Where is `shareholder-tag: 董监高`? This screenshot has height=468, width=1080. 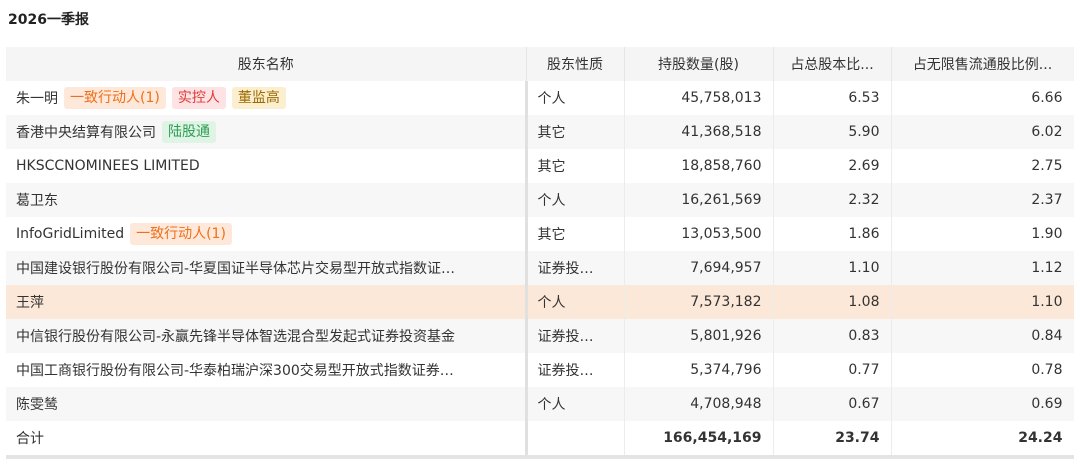
shareholder-tag: 董监高 is located at coordinates (258, 98).